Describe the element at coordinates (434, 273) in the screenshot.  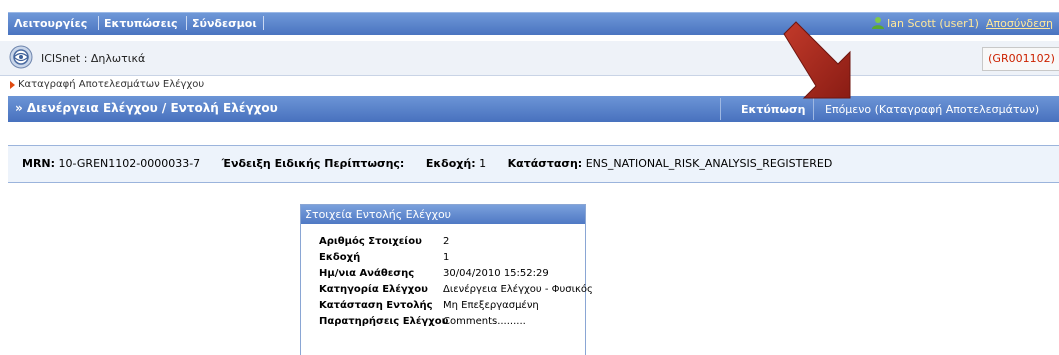
I see `detail-row: Ημ/νια Ανάθεσης 30/04/2010 15:52:29` at that location.